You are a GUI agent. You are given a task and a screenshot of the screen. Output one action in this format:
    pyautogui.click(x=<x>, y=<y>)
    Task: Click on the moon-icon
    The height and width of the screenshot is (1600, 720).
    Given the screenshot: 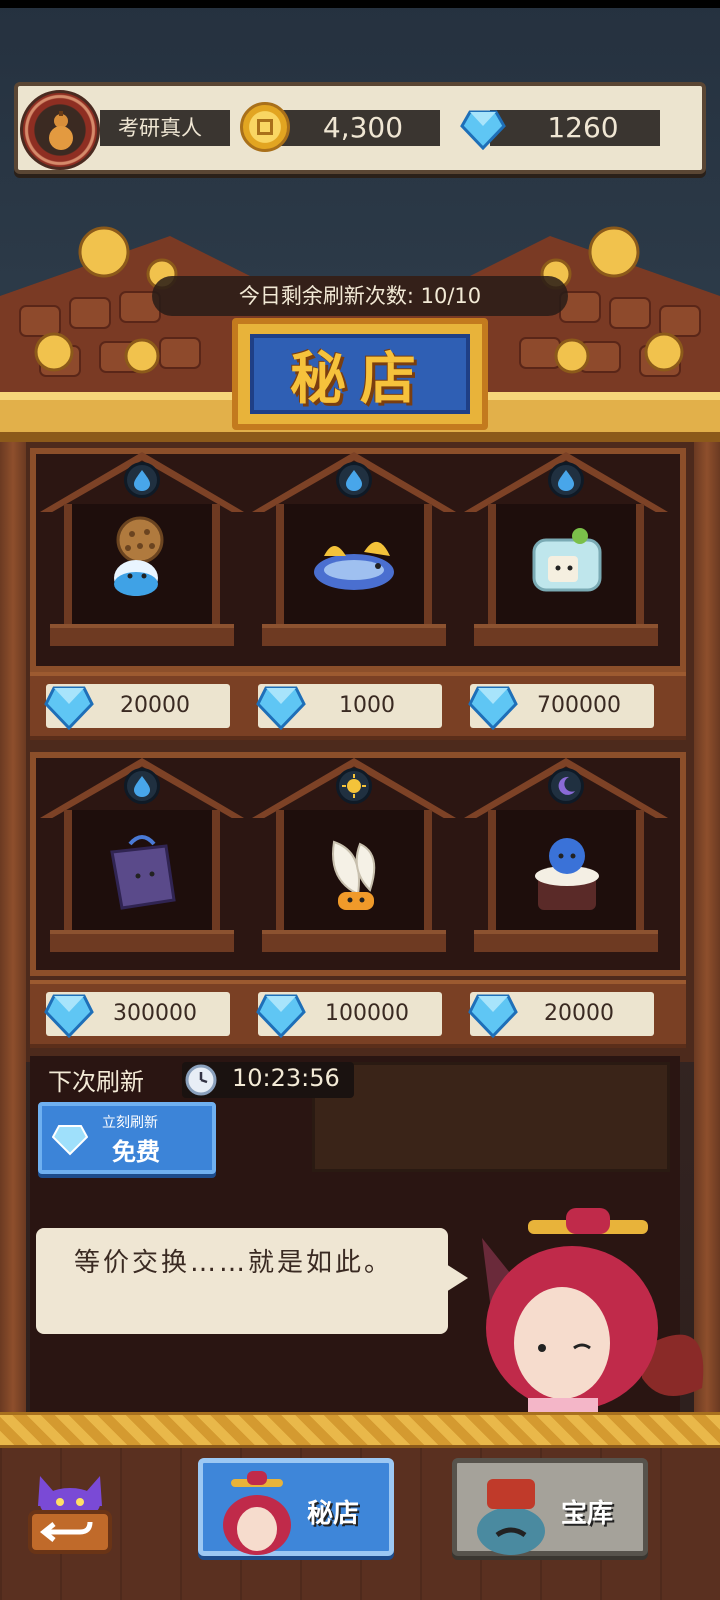 What is the action you would take?
    pyautogui.click(x=566, y=786)
    